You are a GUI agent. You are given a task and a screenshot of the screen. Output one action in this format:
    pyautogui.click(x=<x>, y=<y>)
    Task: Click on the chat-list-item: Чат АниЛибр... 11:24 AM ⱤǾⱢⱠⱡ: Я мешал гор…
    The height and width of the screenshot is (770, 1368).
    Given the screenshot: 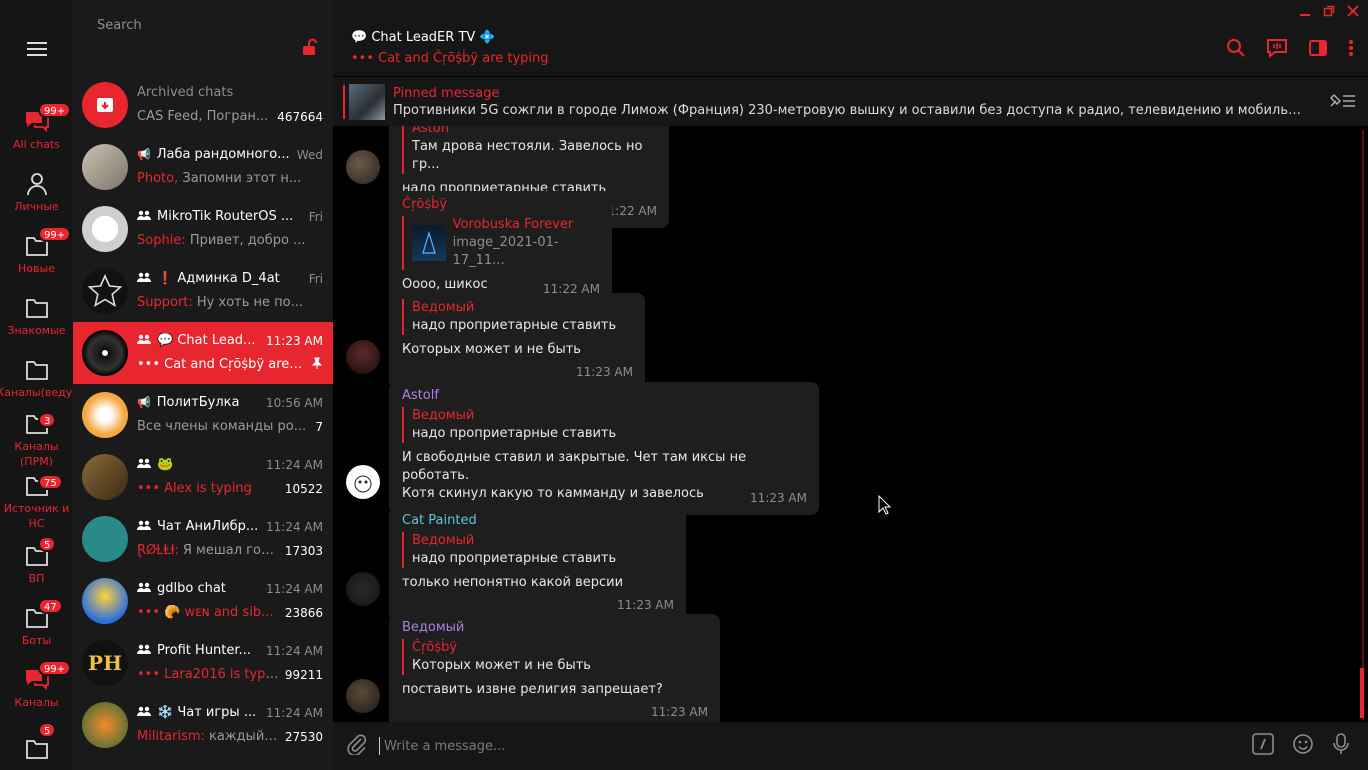 What is the action you would take?
    pyautogui.click(x=203, y=539)
    